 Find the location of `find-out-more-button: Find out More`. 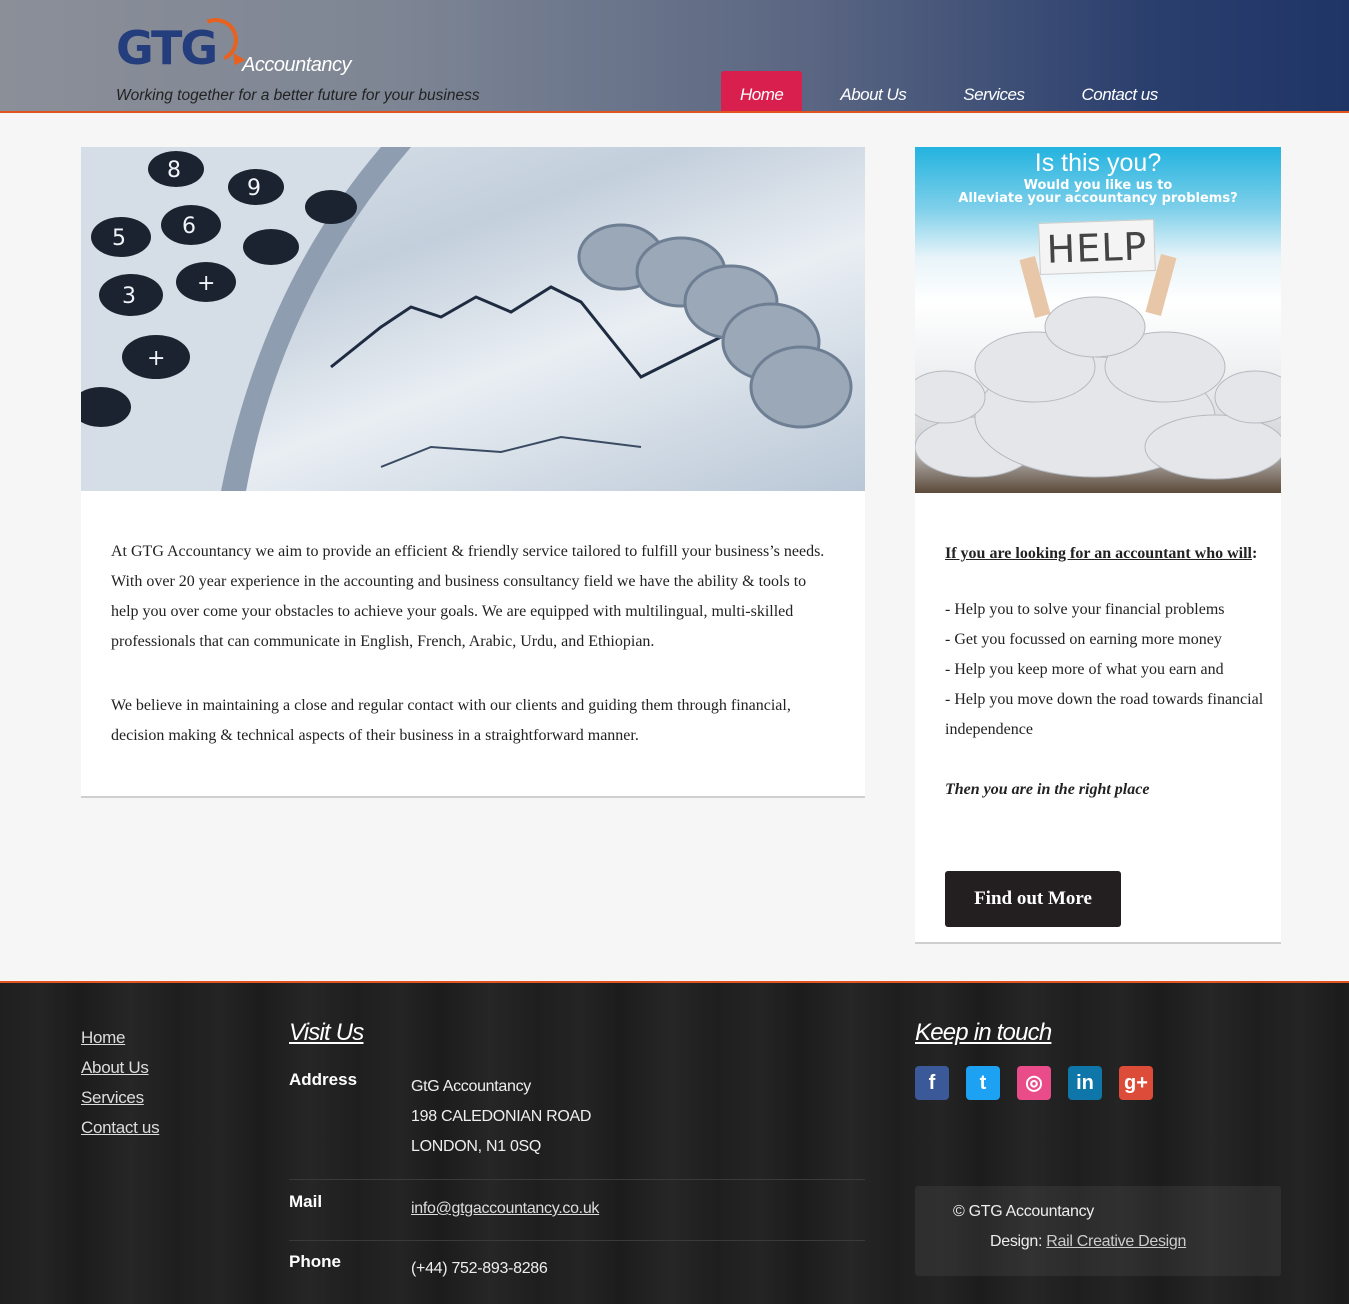

find-out-more-button: Find out More is located at coordinates (1033, 899).